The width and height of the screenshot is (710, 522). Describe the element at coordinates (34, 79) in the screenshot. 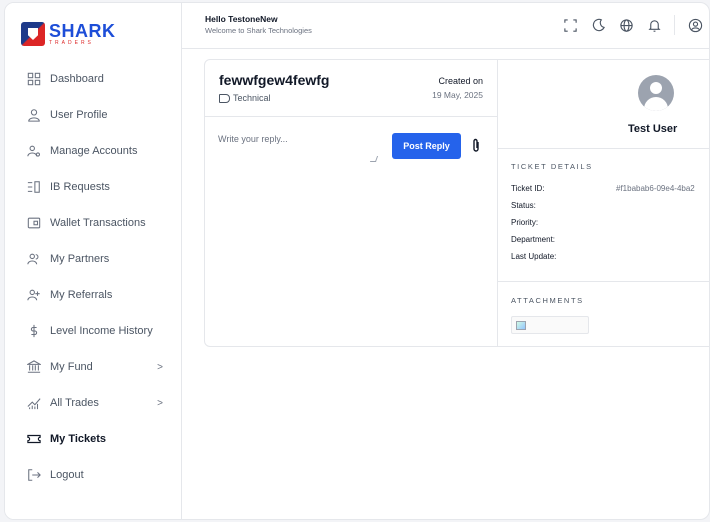

I see `grid-icon` at that location.